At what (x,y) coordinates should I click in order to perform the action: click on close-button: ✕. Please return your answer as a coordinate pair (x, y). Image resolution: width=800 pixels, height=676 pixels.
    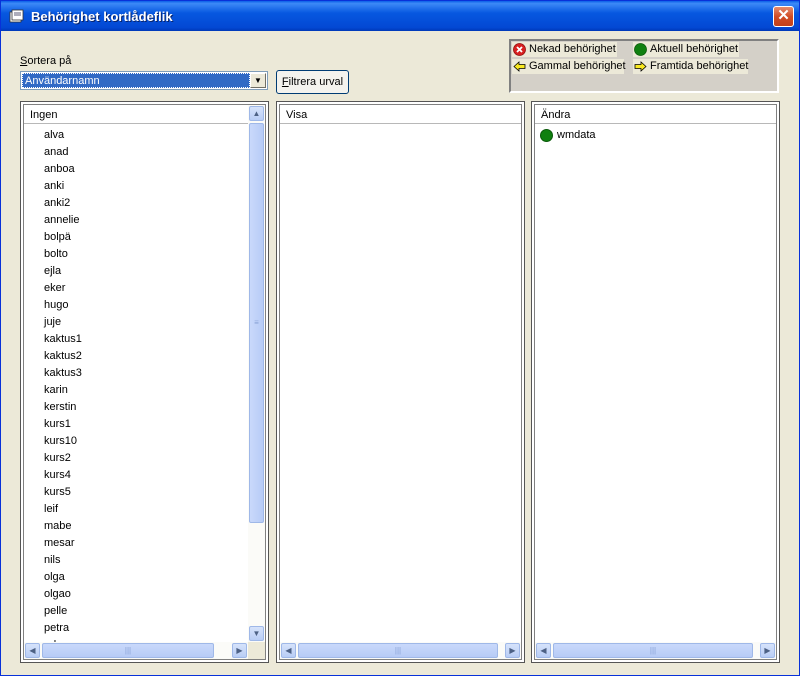
    Looking at the image, I should click on (783, 16).